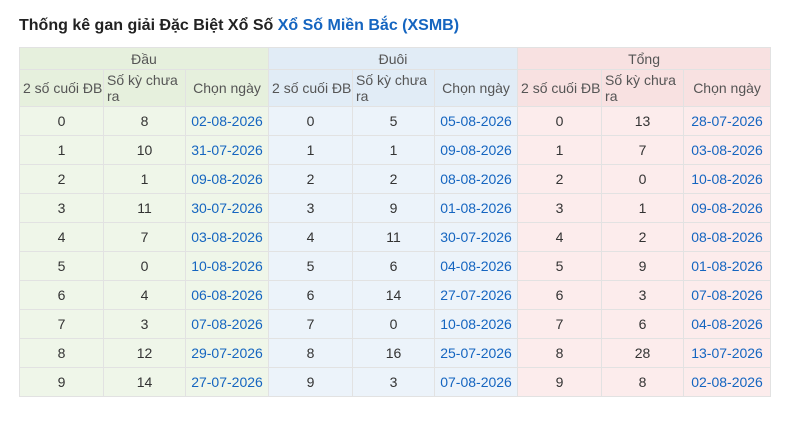  Describe the element at coordinates (144, 324) in the screenshot. I see `dau-count-cell: 3` at that location.